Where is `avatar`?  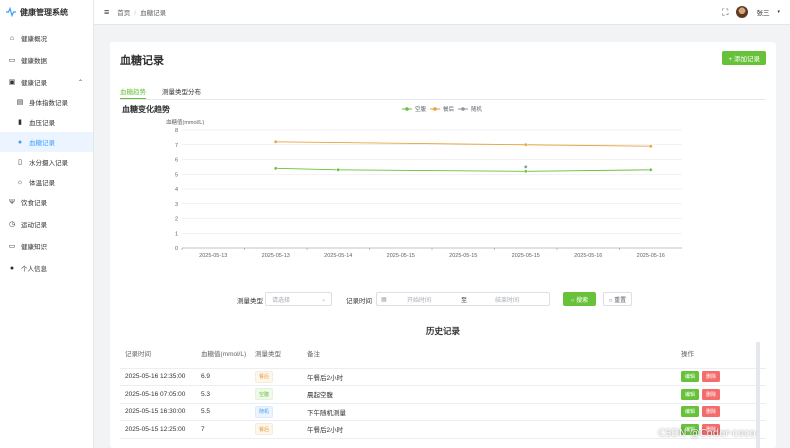 avatar is located at coordinates (742, 12).